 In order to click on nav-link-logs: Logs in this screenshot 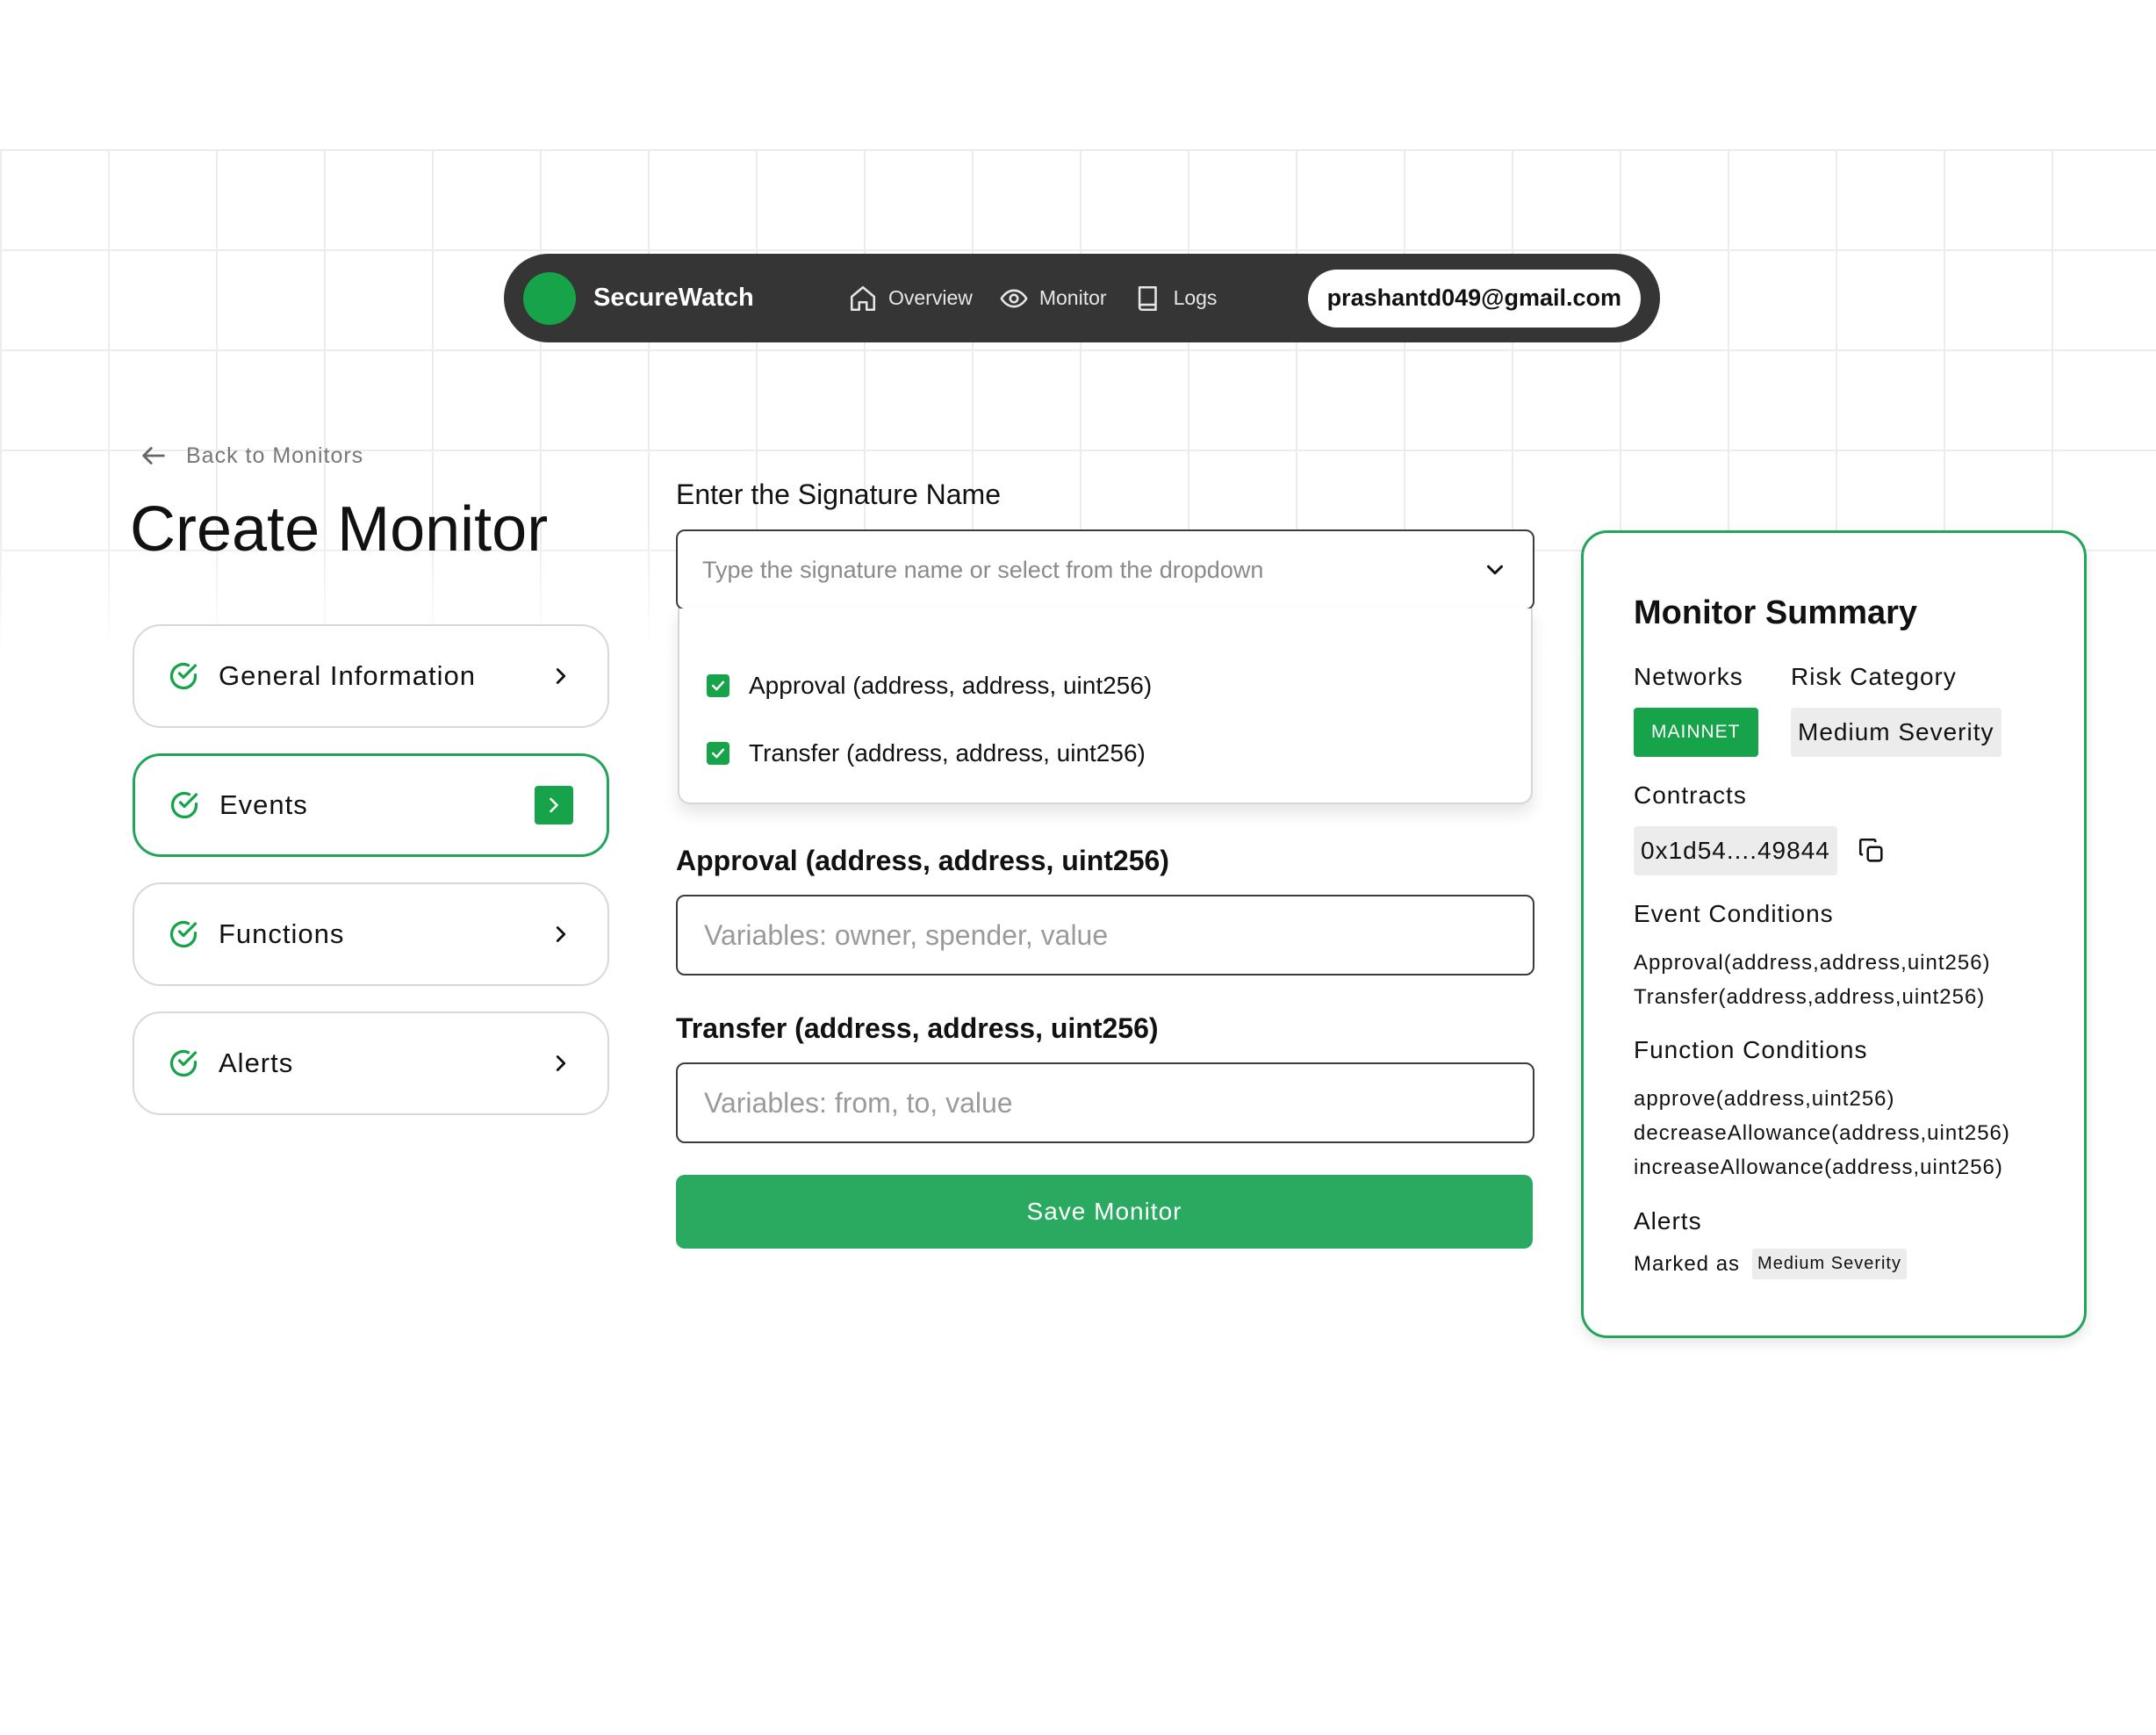, I will do `click(1175, 298)`.